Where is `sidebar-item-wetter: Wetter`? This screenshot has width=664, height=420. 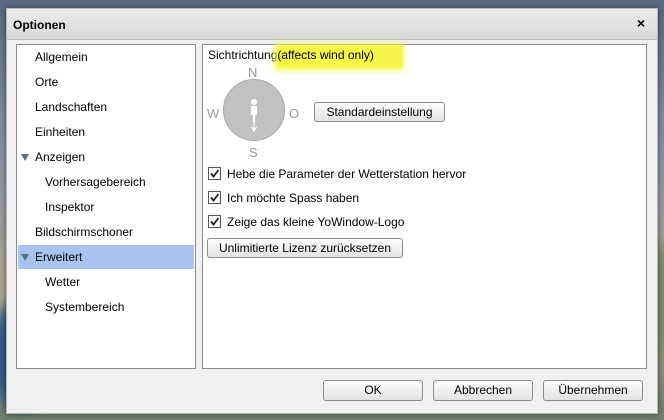
sidebar-item-wetter: Wetter is located at coordinates (106, 282).